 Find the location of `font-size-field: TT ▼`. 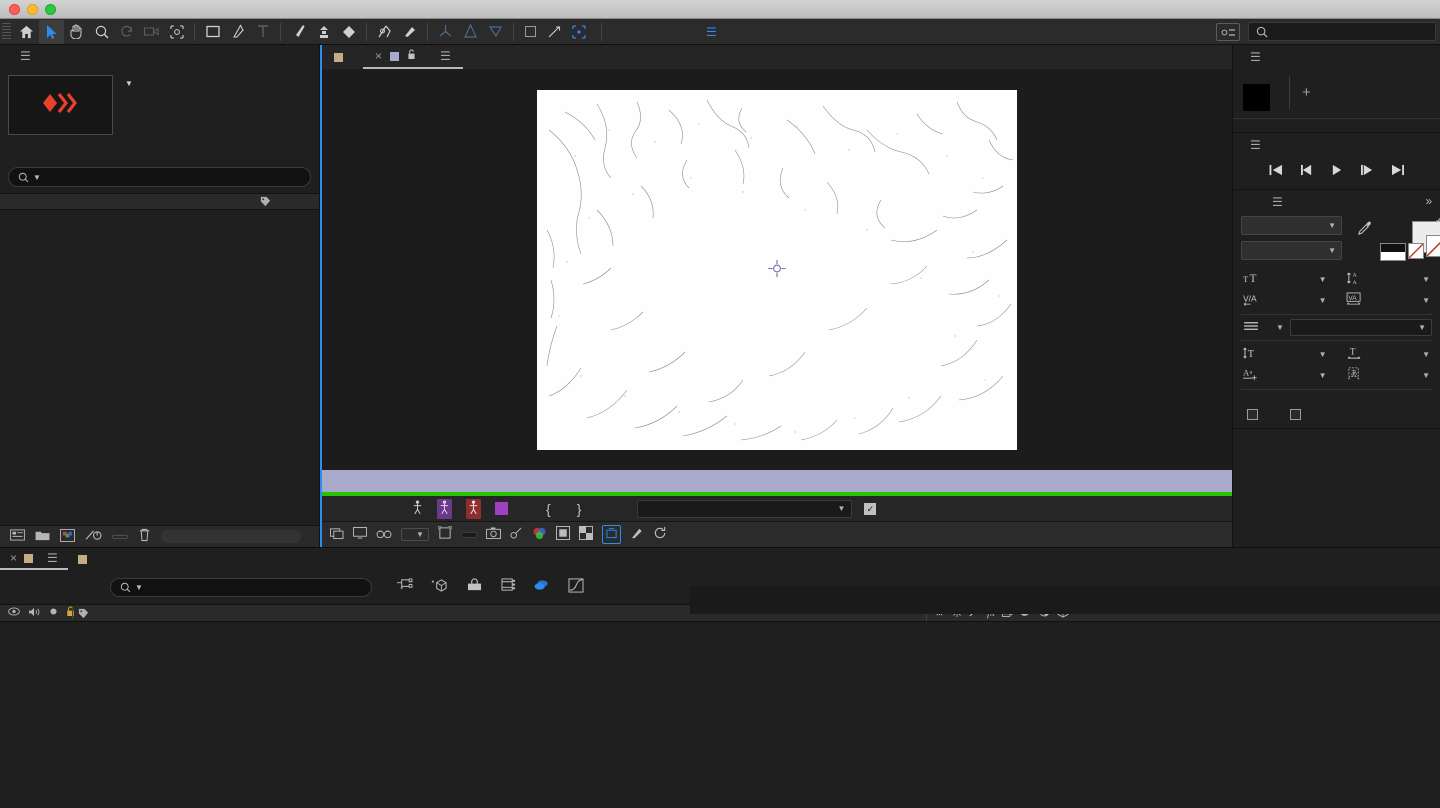

font-size-field: TT ▼ is located at coordinates (1285, 279).